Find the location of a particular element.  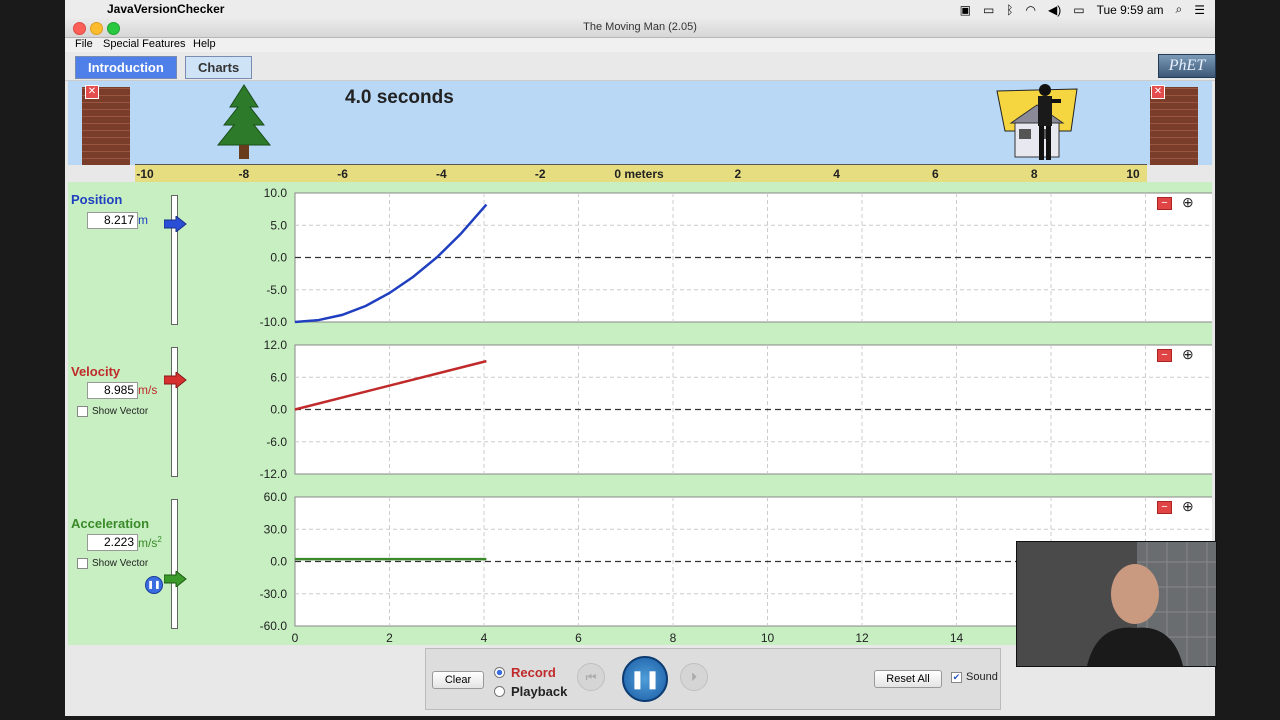

webcam-overlay is located at coordinates (1116, 604).